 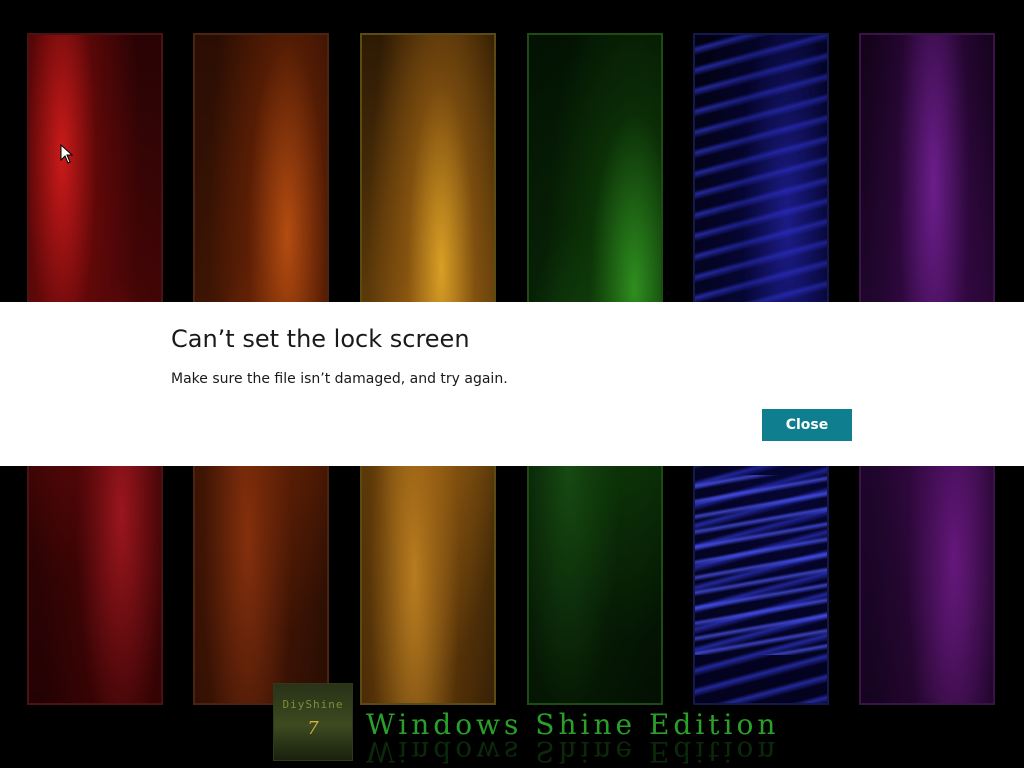 I want to click on close-button: Close, so click(x=807, y=425).